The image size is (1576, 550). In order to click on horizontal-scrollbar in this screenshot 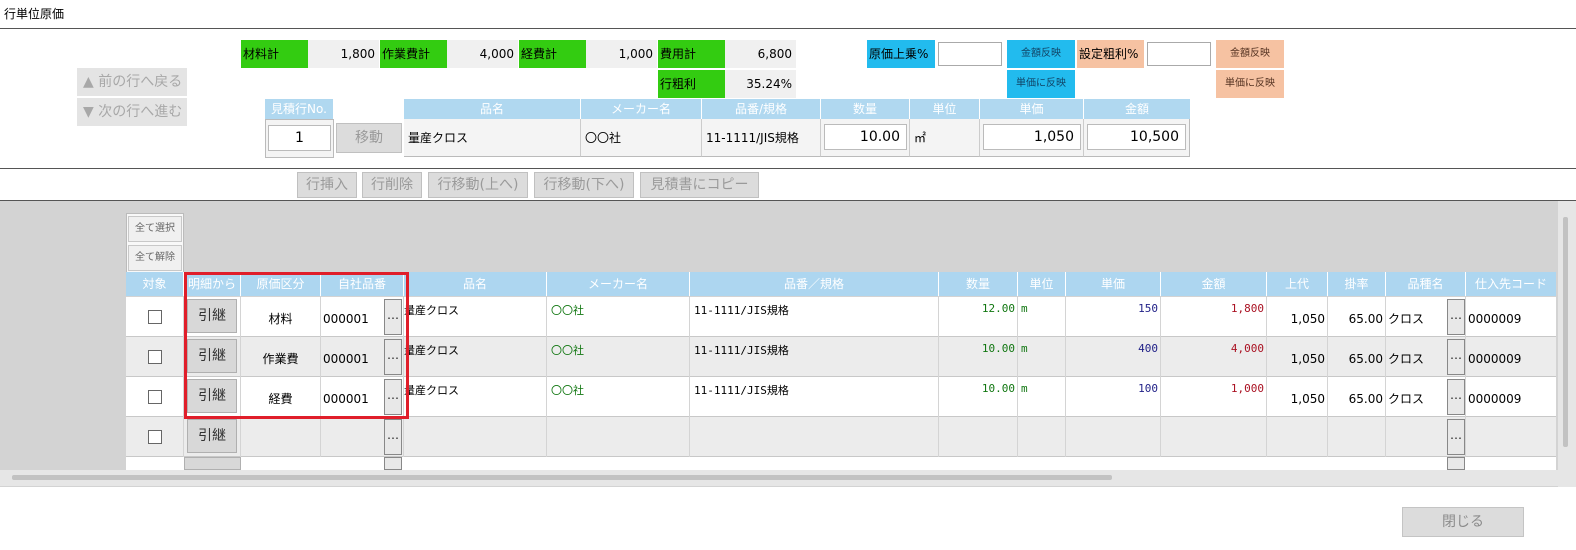, I will do `click(779, 478)`.